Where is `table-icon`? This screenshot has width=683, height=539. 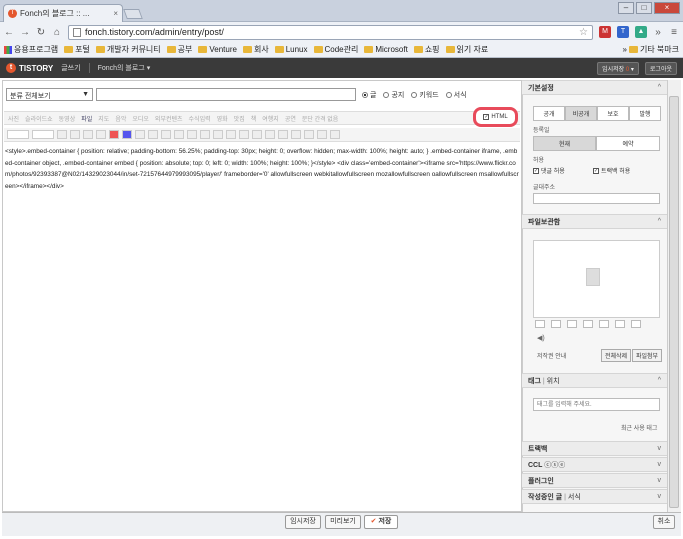
table-icon is located at coordinates (257, 134).